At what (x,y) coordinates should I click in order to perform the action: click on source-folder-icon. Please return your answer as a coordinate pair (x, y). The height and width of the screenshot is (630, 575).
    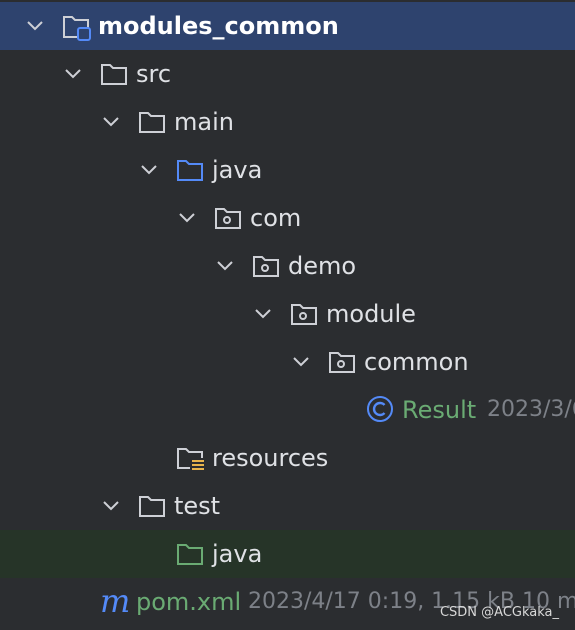
    Looking at the image, I should click on (190, 170).